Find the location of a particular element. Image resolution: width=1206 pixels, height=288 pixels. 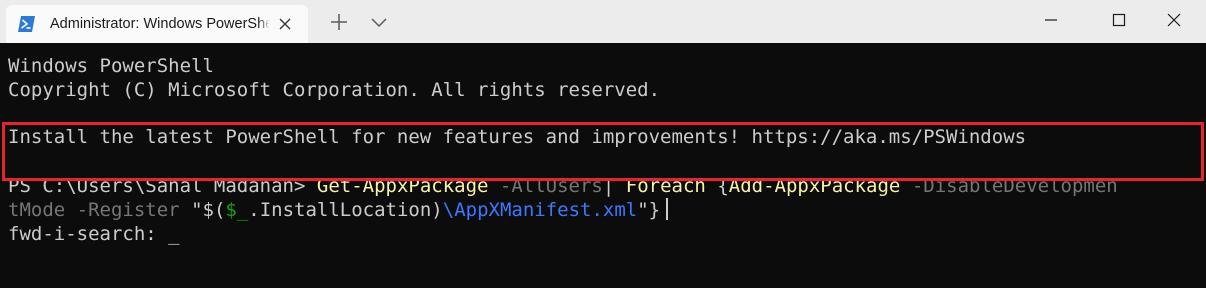

variable-pipeline: $_ is located at coordinates (237, 210).